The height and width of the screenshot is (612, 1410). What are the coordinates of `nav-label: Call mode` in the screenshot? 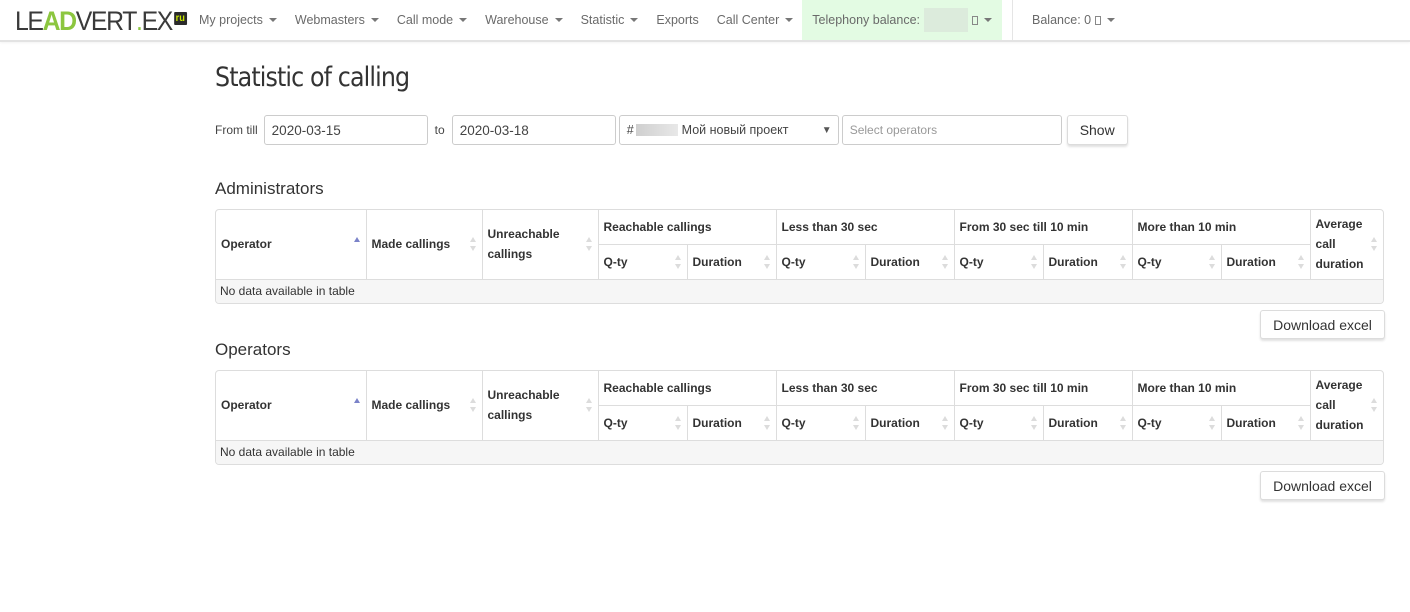 It's located at (425, 20).